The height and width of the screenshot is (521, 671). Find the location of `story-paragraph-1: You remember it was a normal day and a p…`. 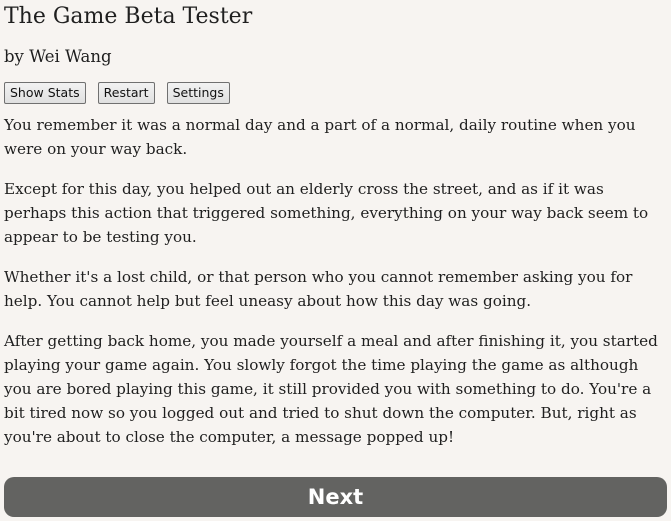

story-paragraph-1: You remember it was a normal day and a p… is located at coordinates (320, 137).